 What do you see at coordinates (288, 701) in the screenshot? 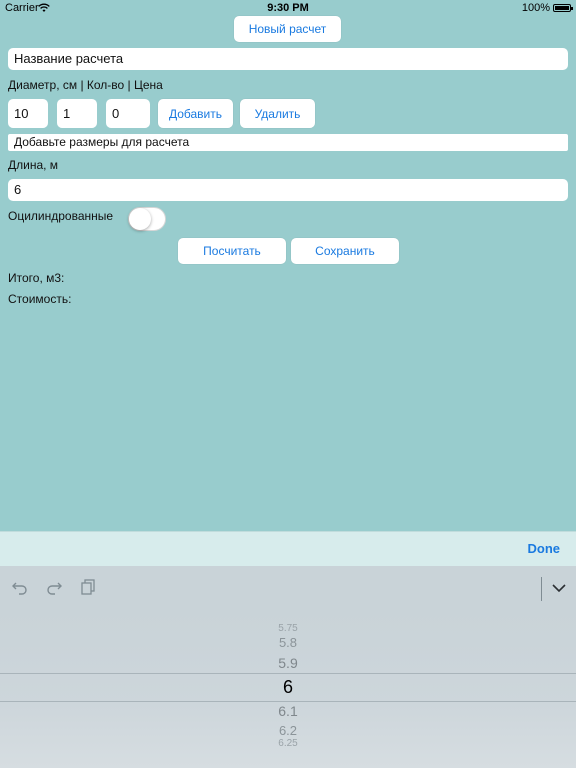
I see `picker-selection-bottom` at bounding box center [288, 701].